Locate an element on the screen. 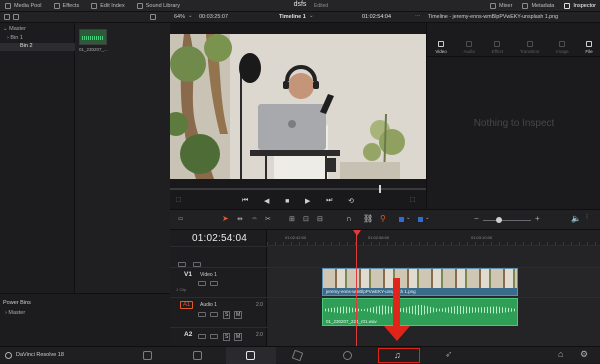 Image resolution: width=600 pixels, height=364 pixels. dynamic-trim-icon: ⇔ is located at coordinates (254, 218).